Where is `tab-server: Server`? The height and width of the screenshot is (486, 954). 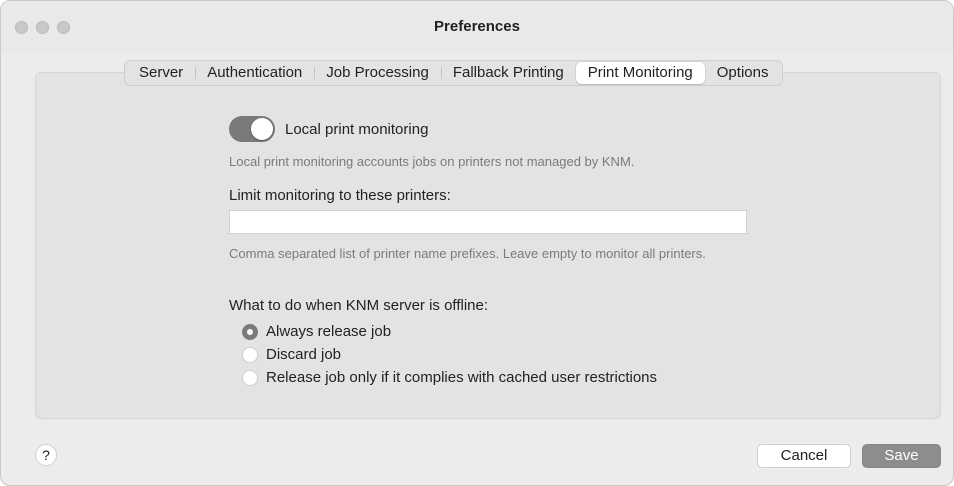
tab-server: Server is located at coordinates (161, 73).